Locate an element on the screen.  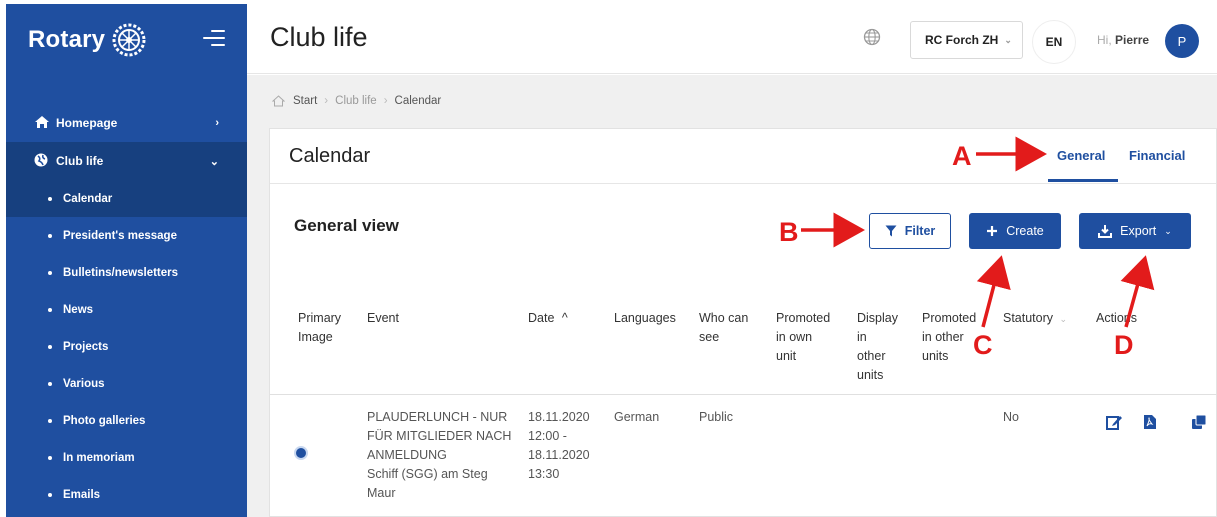
col-promoted-other: Promoted in other units is located at coordinates (949, 337).